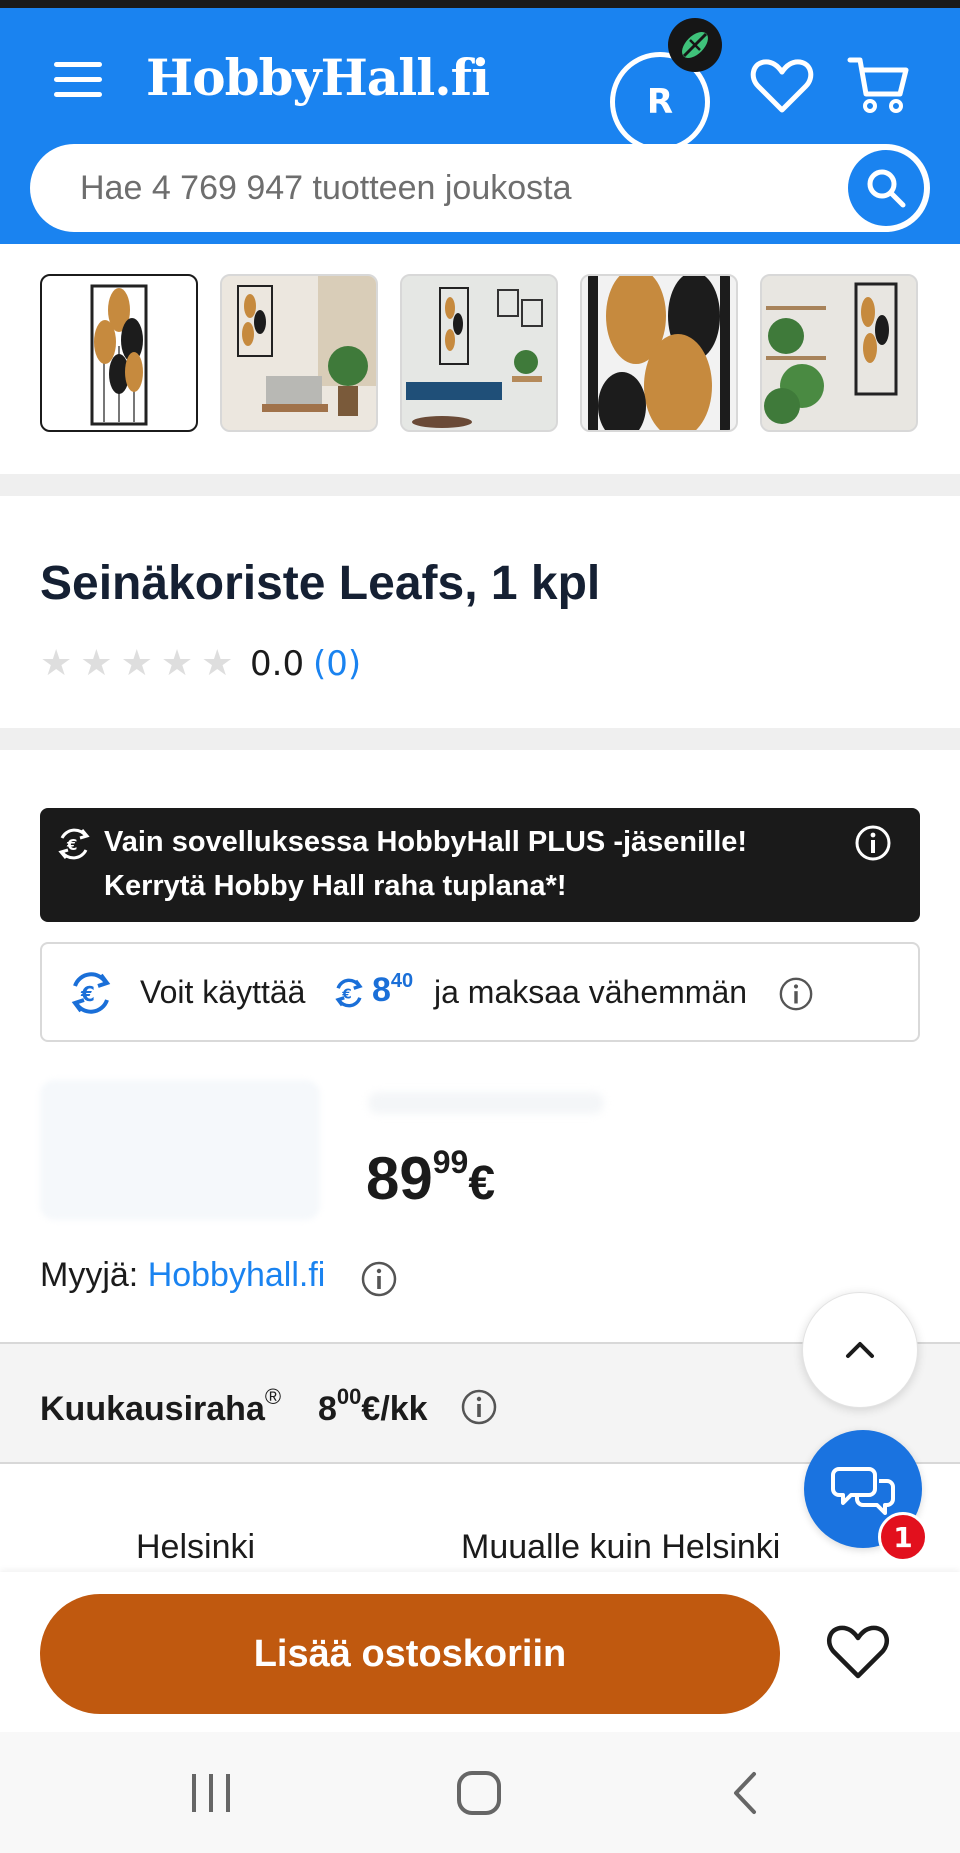 This screenshot has width=960, height=1853. I want to click on home-icon, so click(479, 1795).